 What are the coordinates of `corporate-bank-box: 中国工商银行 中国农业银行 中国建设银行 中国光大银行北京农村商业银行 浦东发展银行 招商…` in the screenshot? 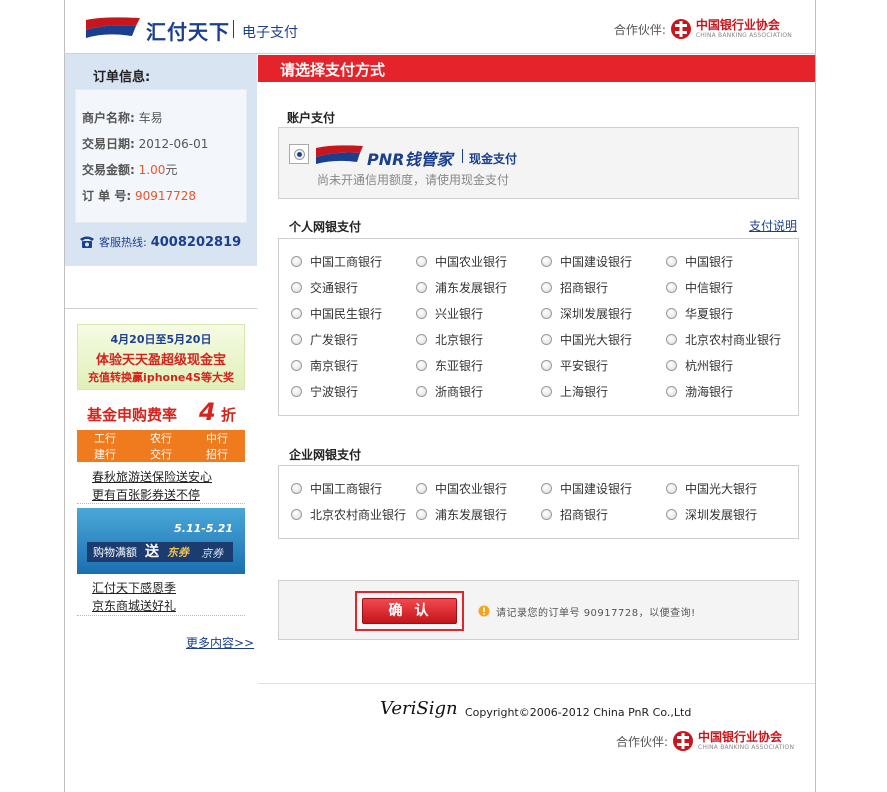 It's located at (538, 502).